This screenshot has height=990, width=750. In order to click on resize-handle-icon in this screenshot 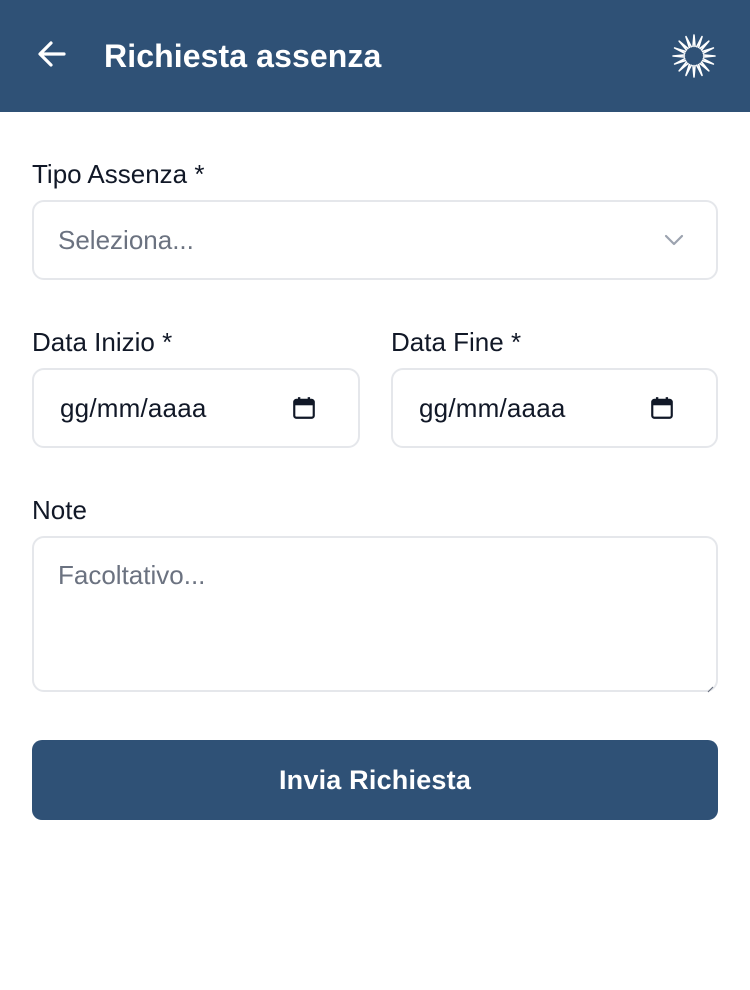, I will do `click(710, 686)`.